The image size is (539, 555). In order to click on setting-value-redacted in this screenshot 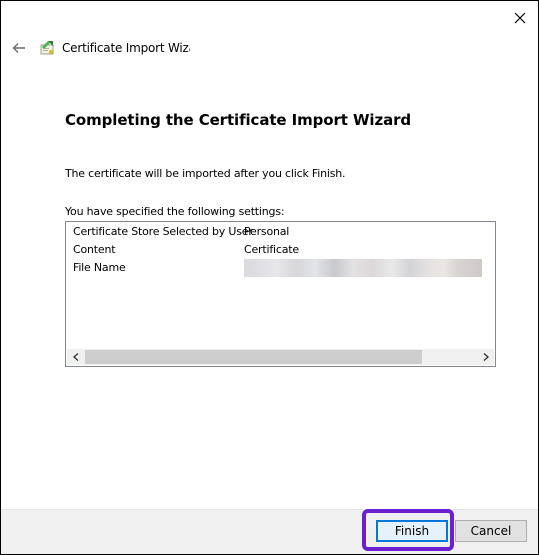, I will do `click(363, 268)`.